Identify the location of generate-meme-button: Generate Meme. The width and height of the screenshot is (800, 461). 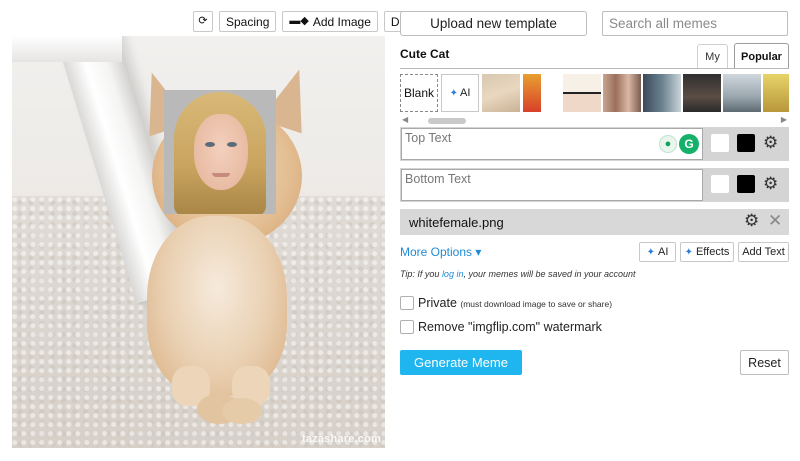
(461, 362).